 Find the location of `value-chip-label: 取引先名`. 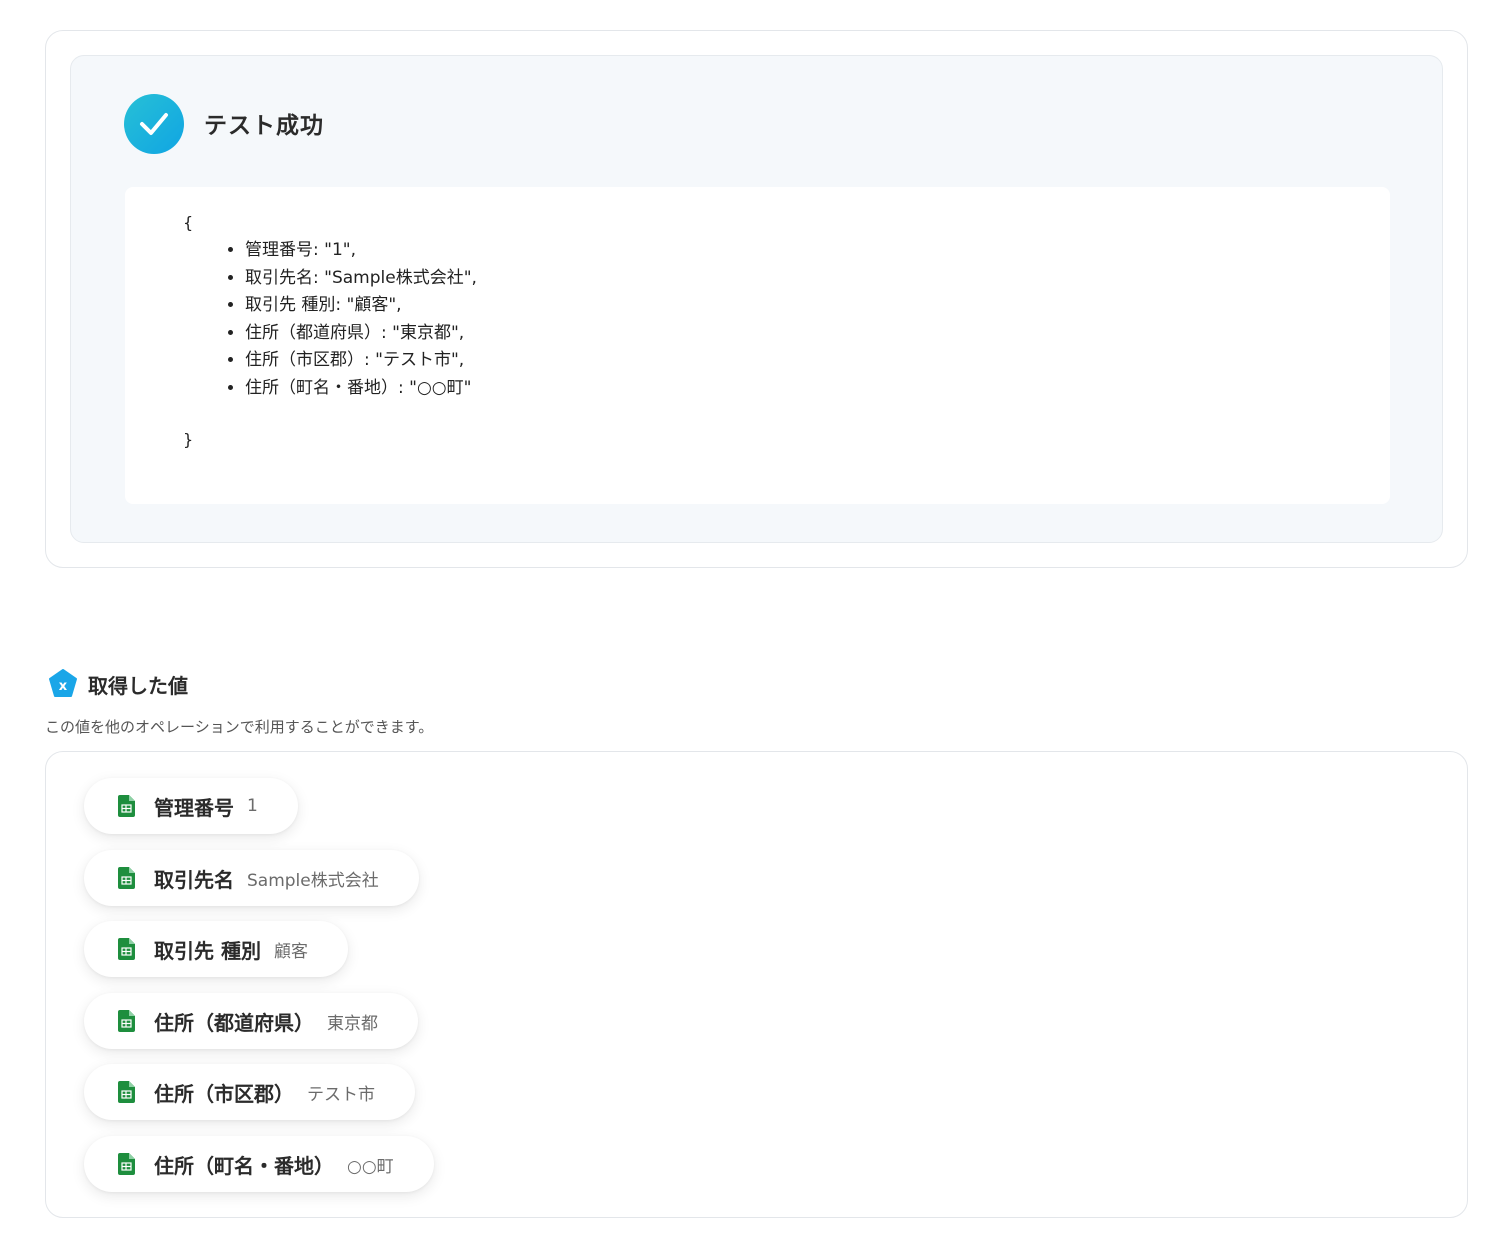

value-chip-label: 取引先名 is located at coordinates (194, 879).